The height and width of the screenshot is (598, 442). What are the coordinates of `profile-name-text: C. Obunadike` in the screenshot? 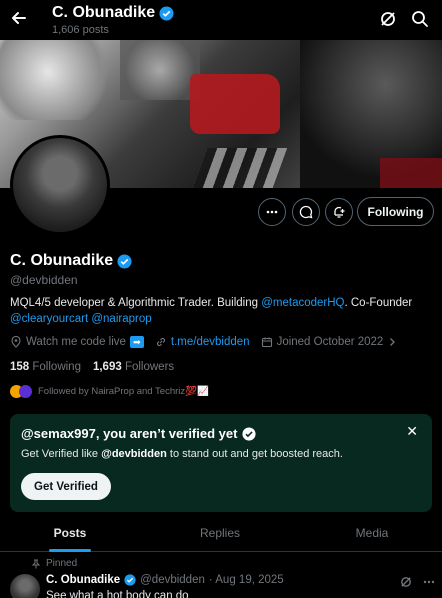 It's located at (62, 260).